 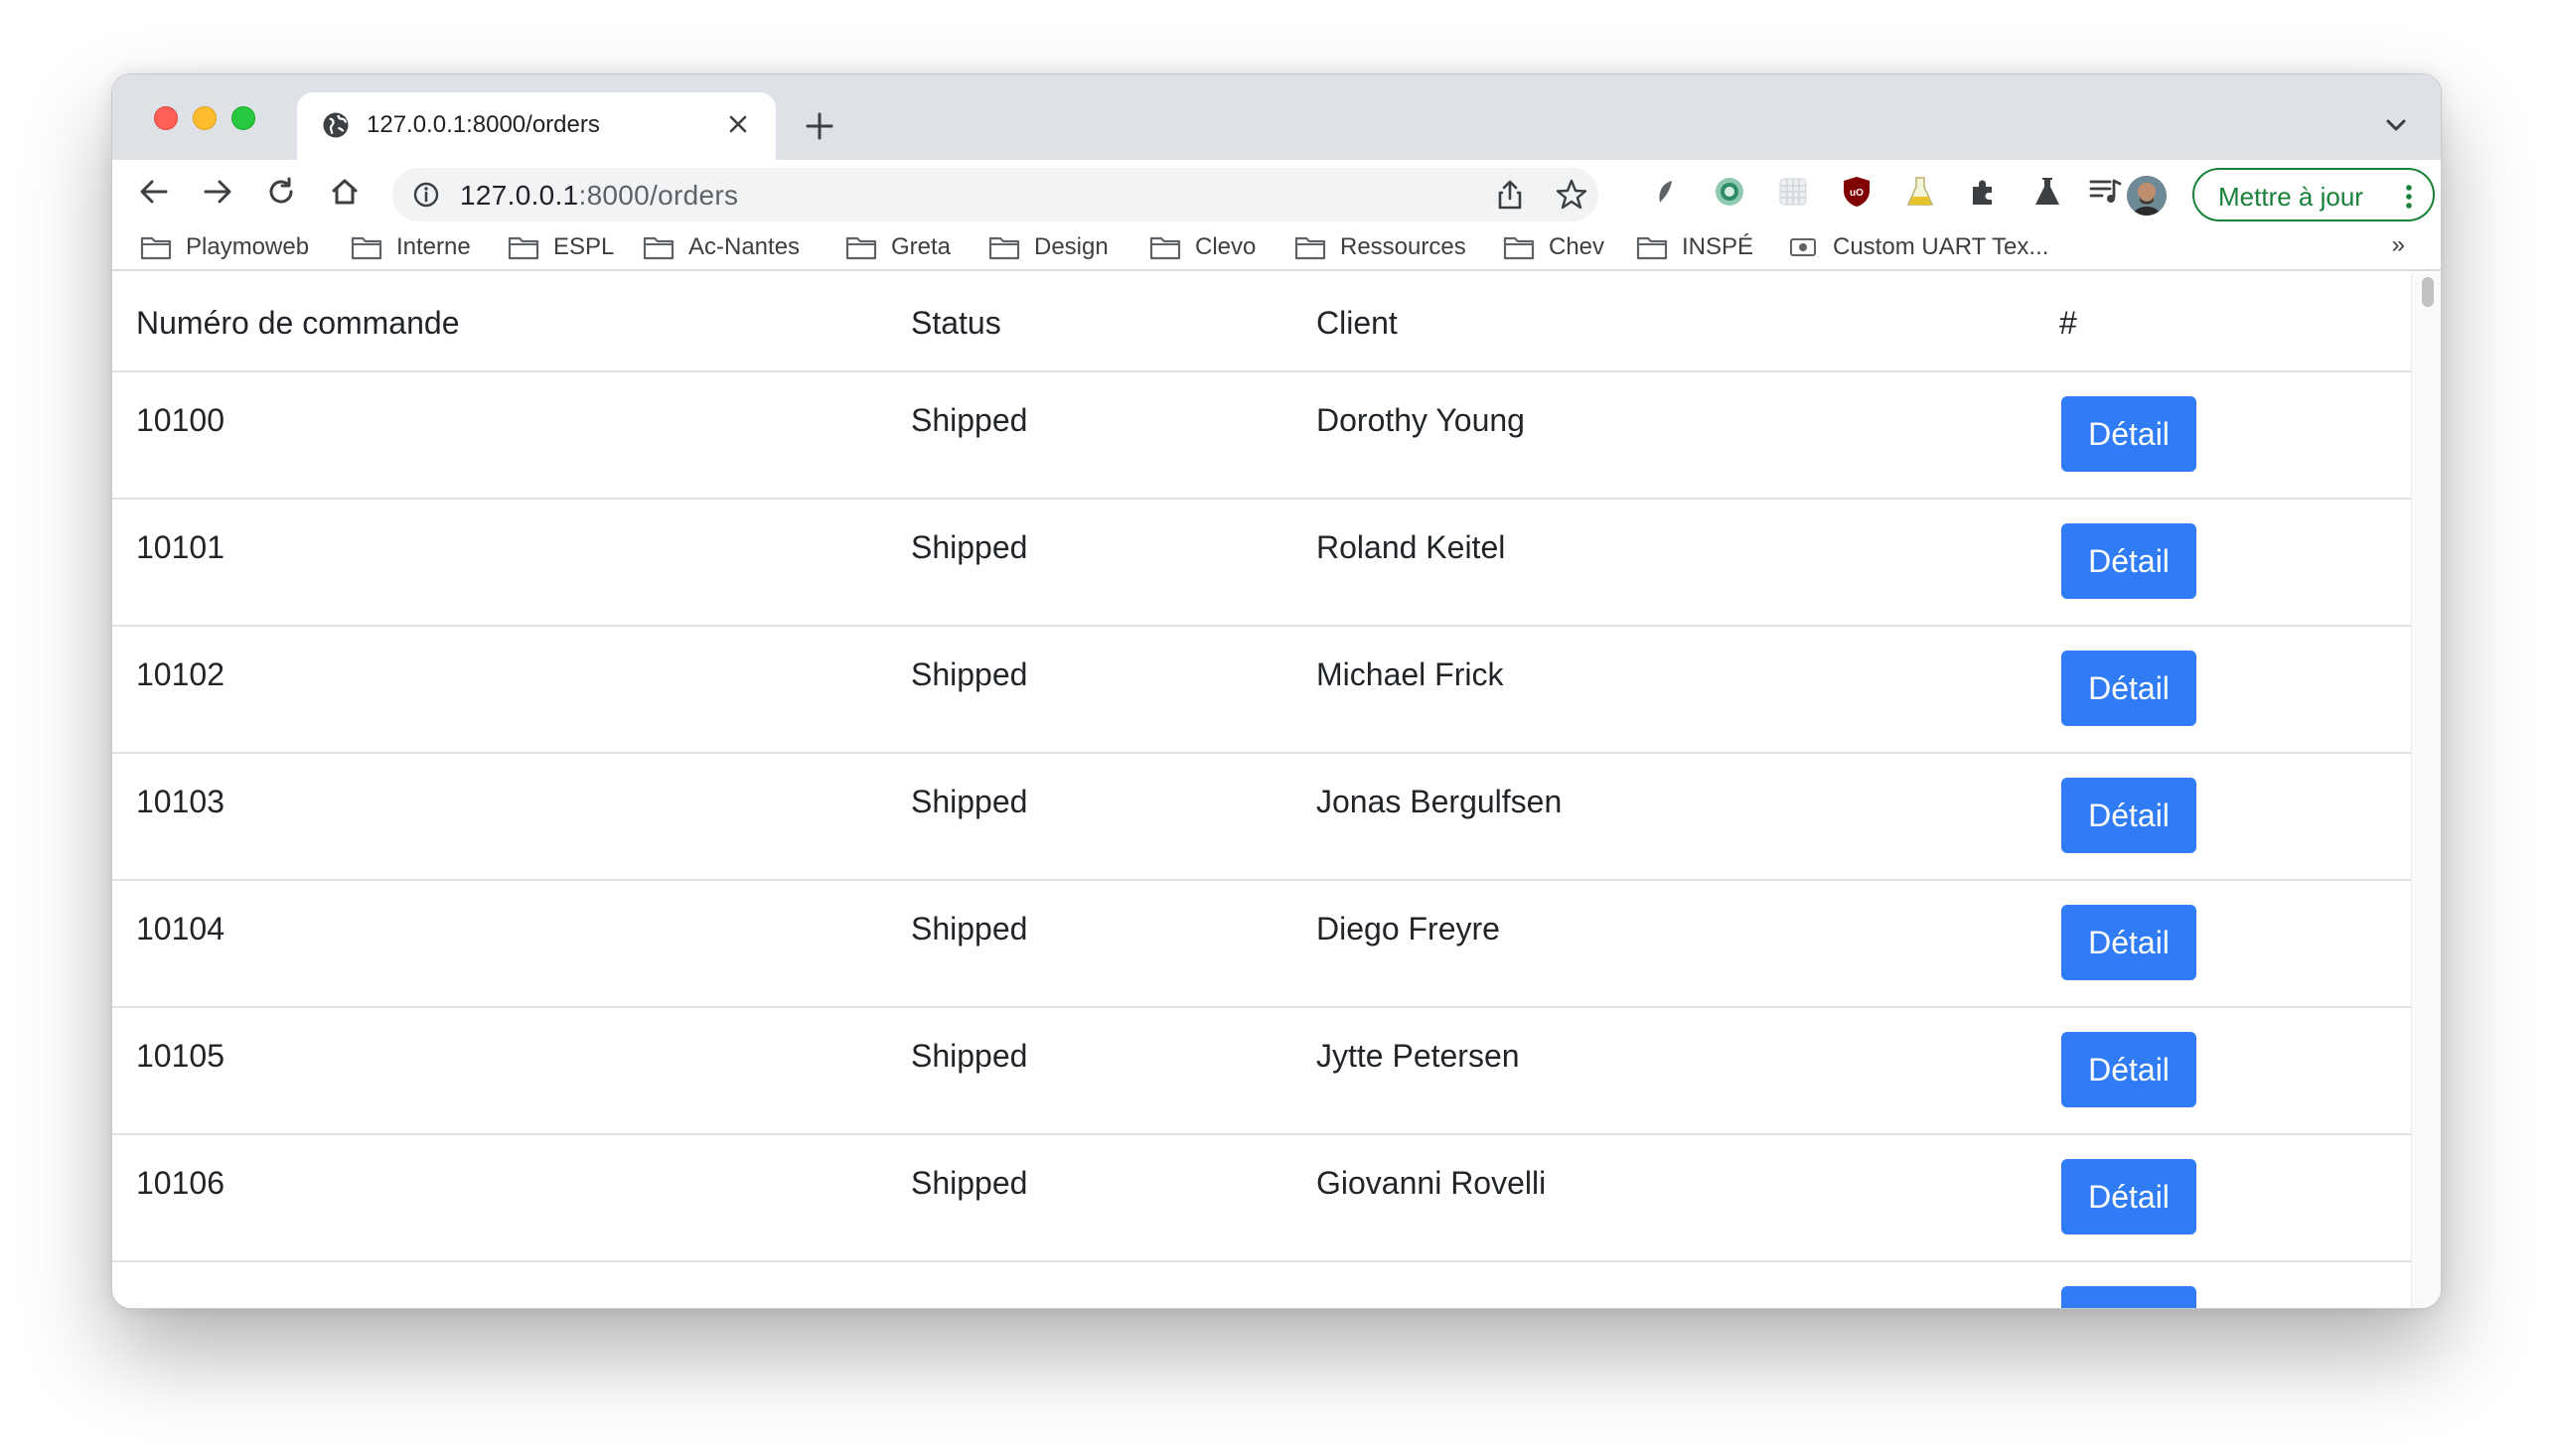 I want to click on column-header-status: Status, so click(x=956, y=323).